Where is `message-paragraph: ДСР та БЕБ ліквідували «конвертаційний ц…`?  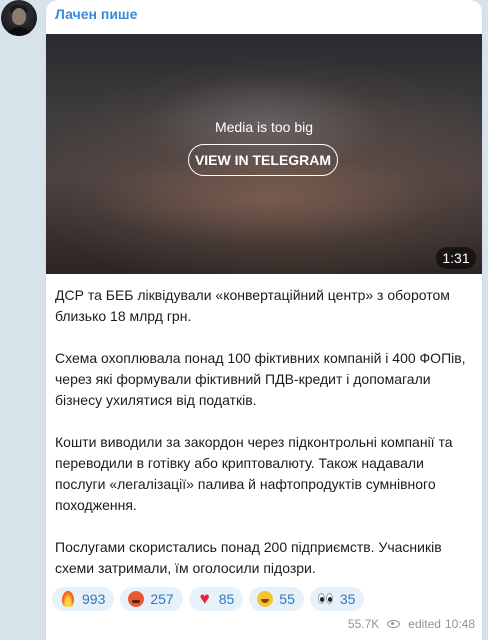
message-paragraph: ДСР та БЕБ ліквідували «конвертаційний ц… is located at coordinates (252, 305).